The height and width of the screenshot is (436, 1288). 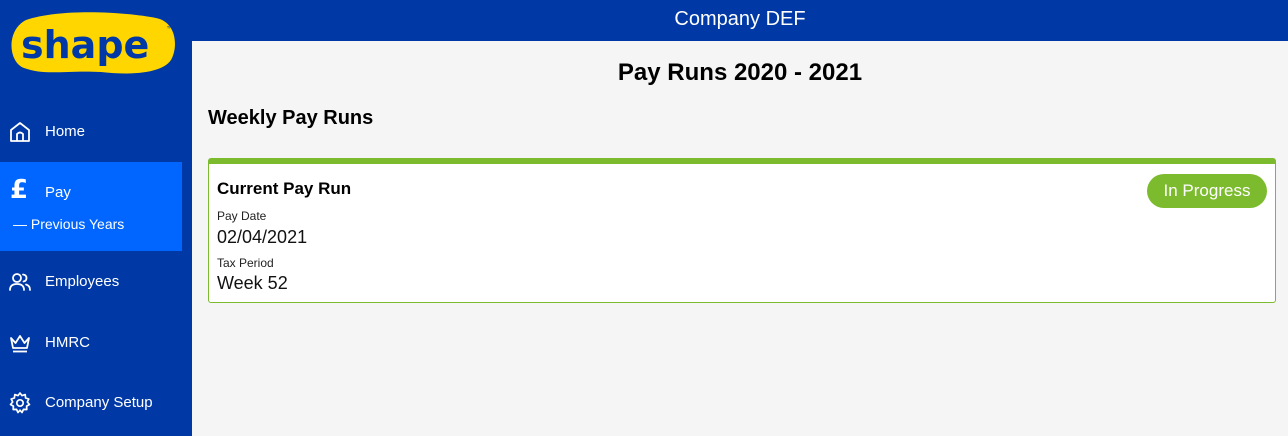 I want to click on sidebar-item-pay: £ Pay — Previous Years, so click(x=91, y=206).